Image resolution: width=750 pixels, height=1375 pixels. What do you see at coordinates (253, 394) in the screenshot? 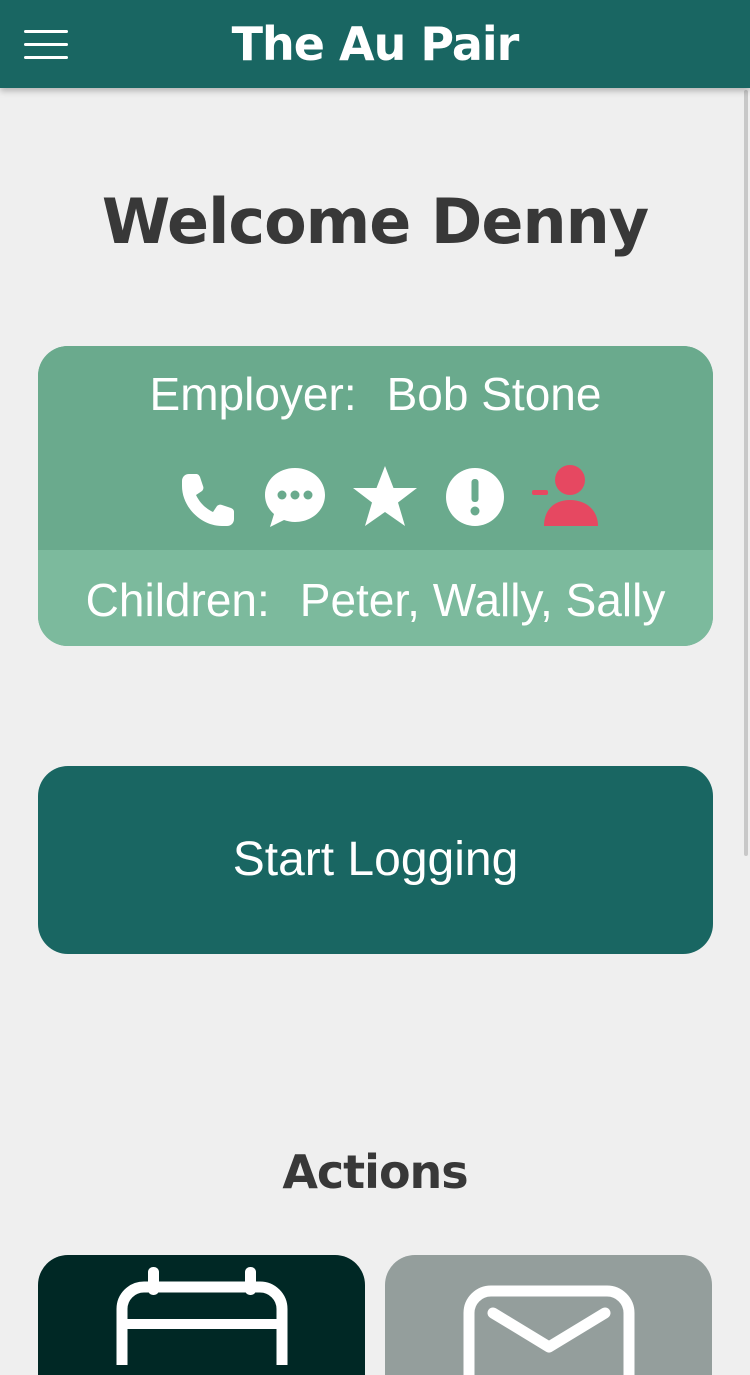
I see `employer-label: Employer:` at bounding box center [253, 394].